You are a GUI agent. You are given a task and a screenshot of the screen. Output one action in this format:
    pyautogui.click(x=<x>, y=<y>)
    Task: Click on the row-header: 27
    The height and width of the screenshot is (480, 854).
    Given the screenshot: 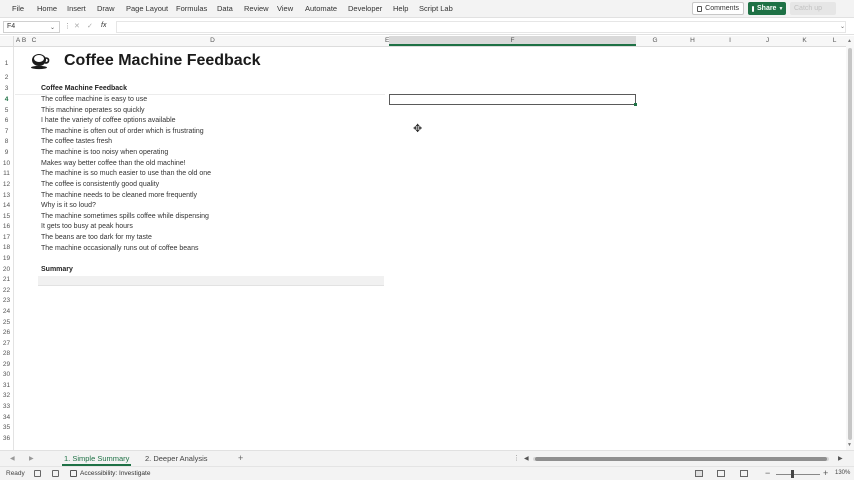 What is the action you would take?
    pyautogui.click(x=6, y=343)
    